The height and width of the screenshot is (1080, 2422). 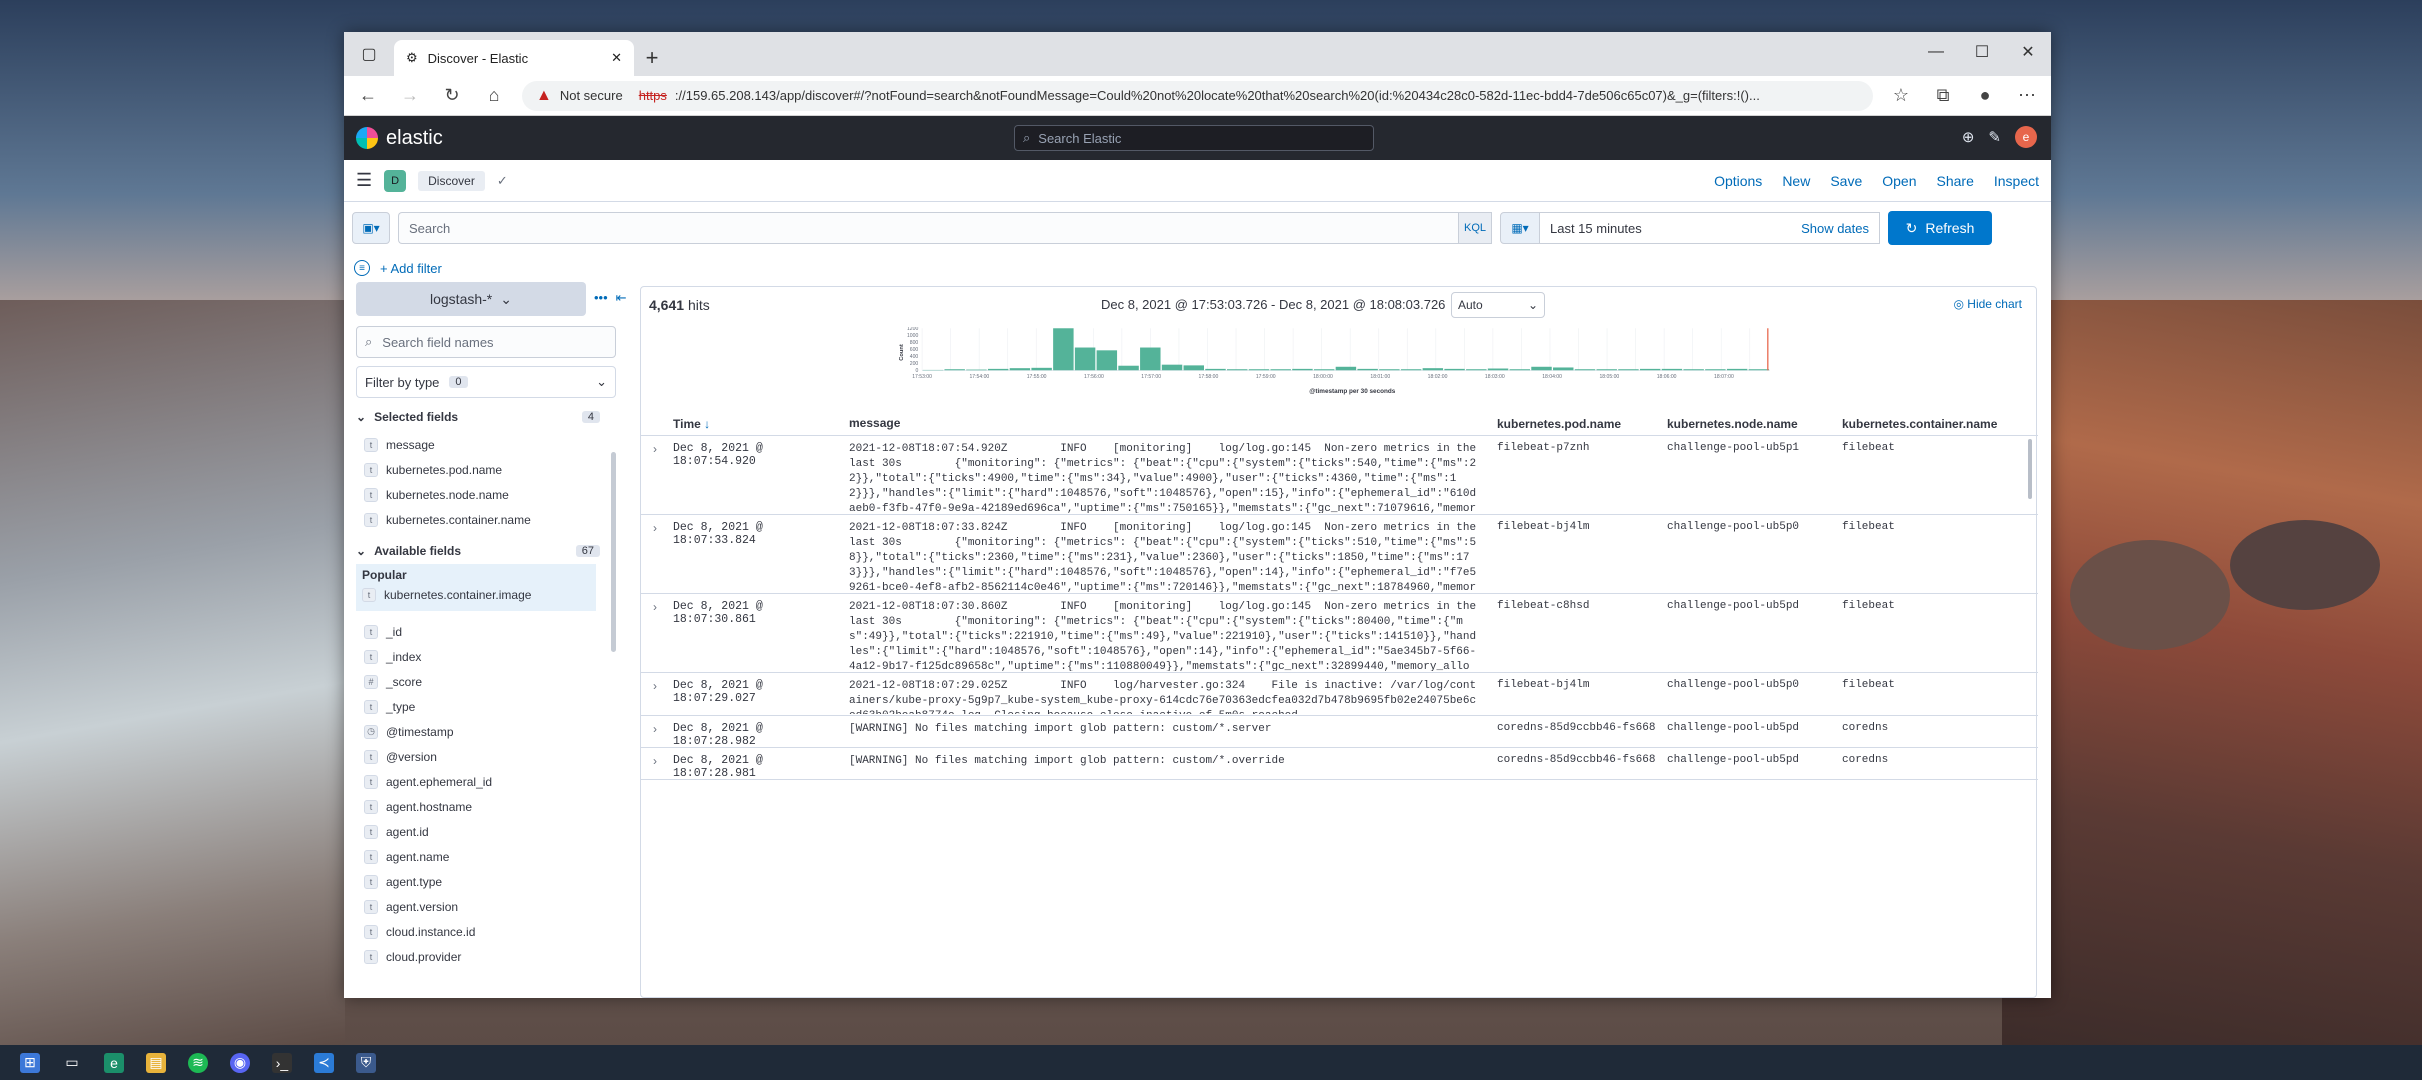 What do you see at coordinates (481, 731) in the screenshot?
I see `field-item: ◷ @timestamp` at bounding box center [481, 731].